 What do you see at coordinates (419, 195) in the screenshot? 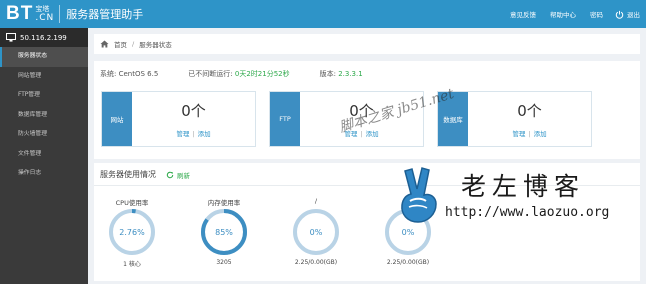
I see `hand-logo-icon` at bounding box center [419, 195].